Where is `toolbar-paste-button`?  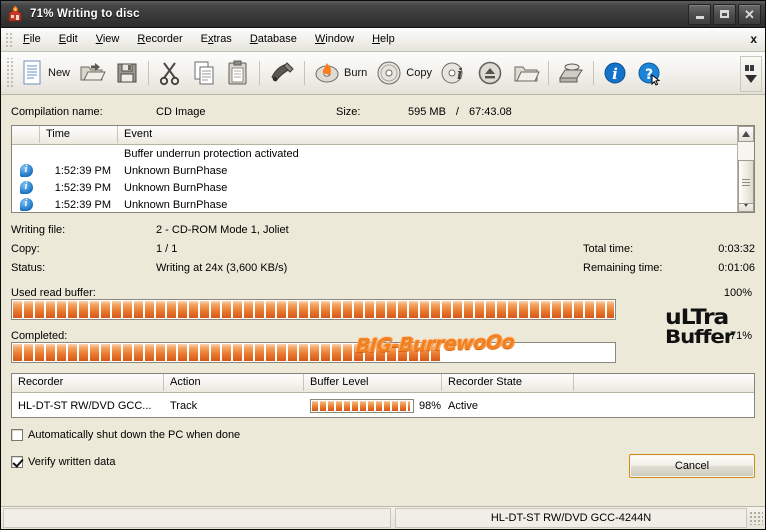
toolbar-paste-button is located at coordinates (238, 73).